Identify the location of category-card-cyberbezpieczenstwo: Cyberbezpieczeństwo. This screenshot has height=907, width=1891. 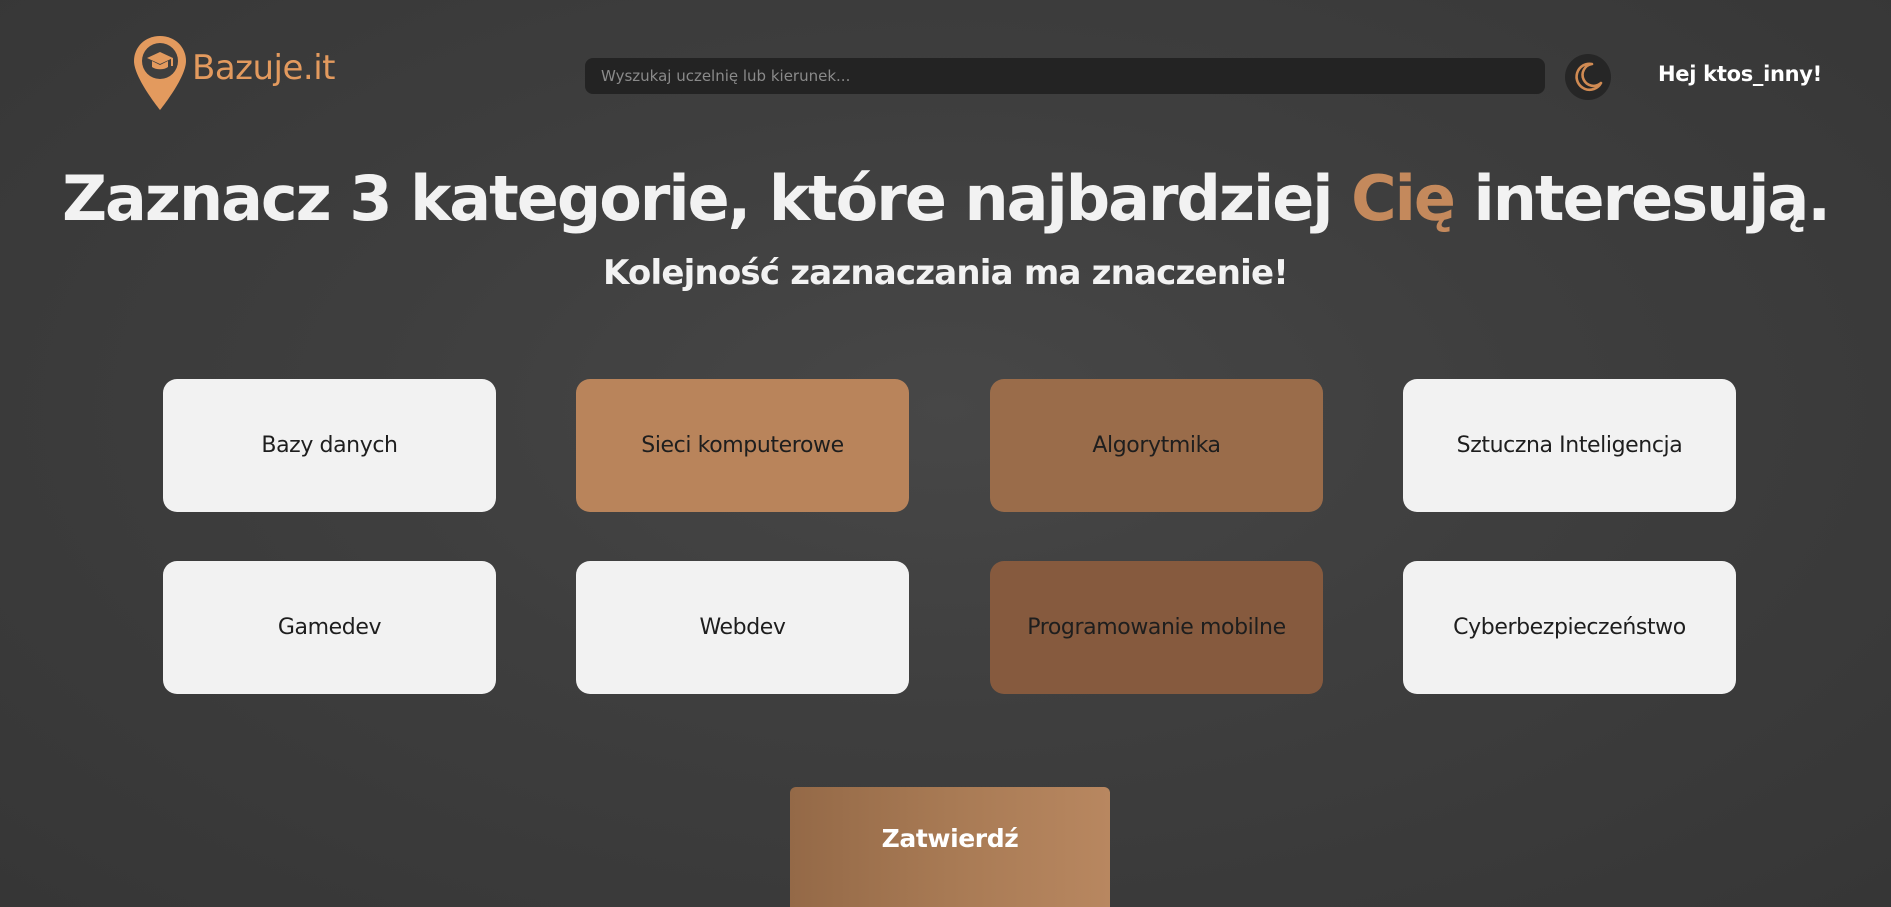
(1569, 627).